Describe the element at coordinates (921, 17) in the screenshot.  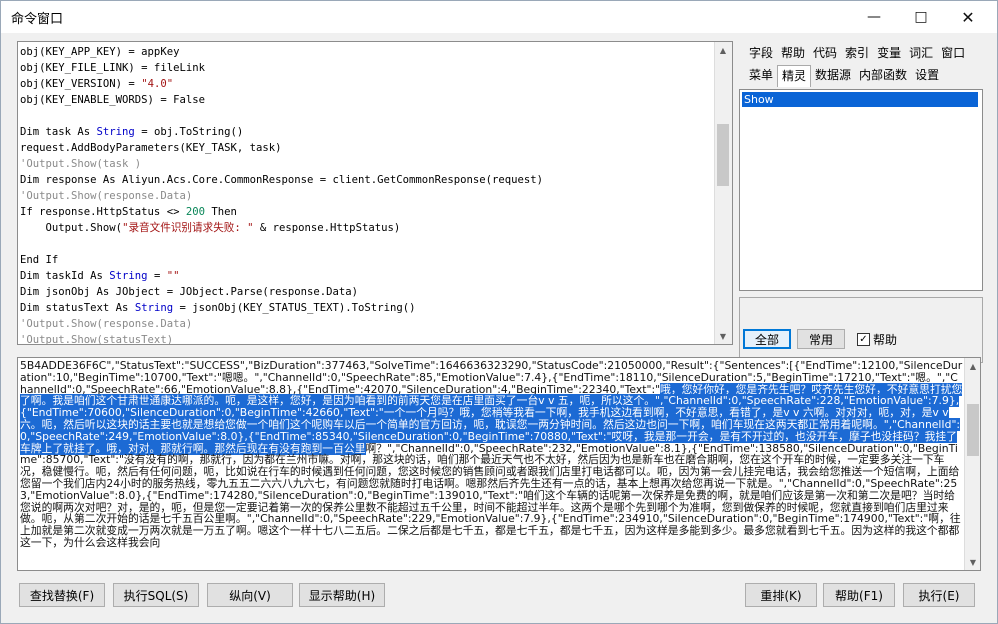
I see `maximize-icon: □` at that location.